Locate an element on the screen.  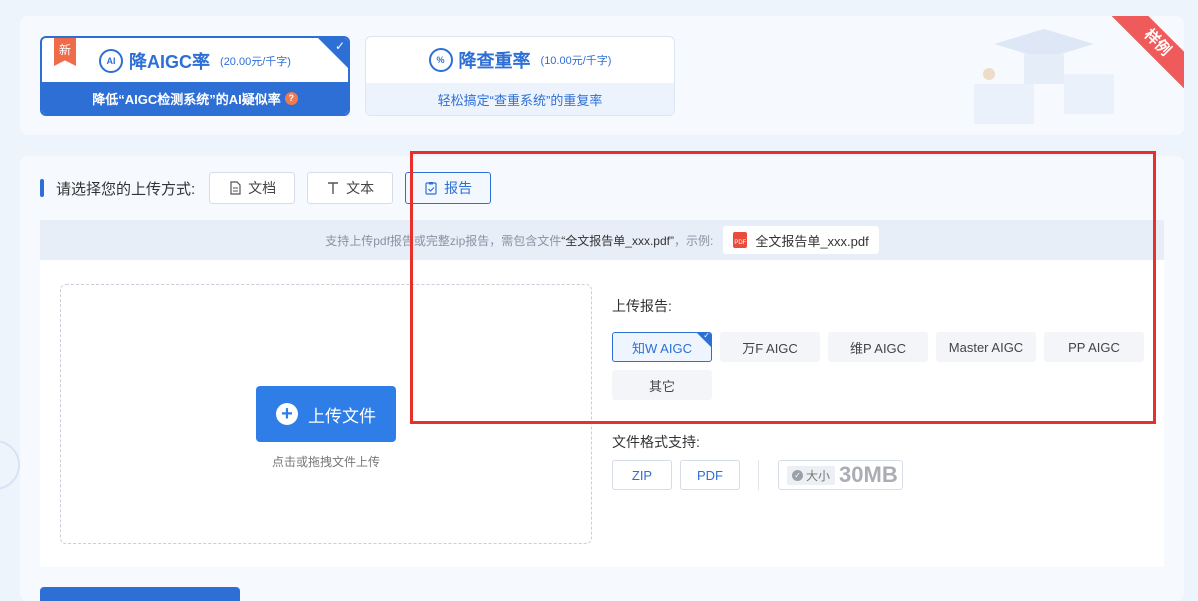
background-decoration is located at coordinates (10, 465).